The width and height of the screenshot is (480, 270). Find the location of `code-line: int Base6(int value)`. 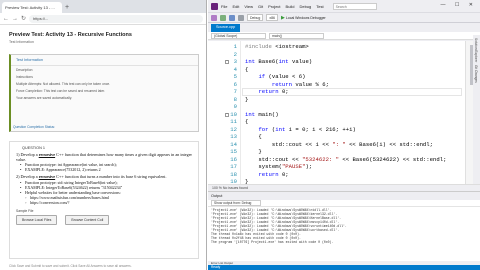

code-line: int Base6(int value) is located at coordinates (278, 62).